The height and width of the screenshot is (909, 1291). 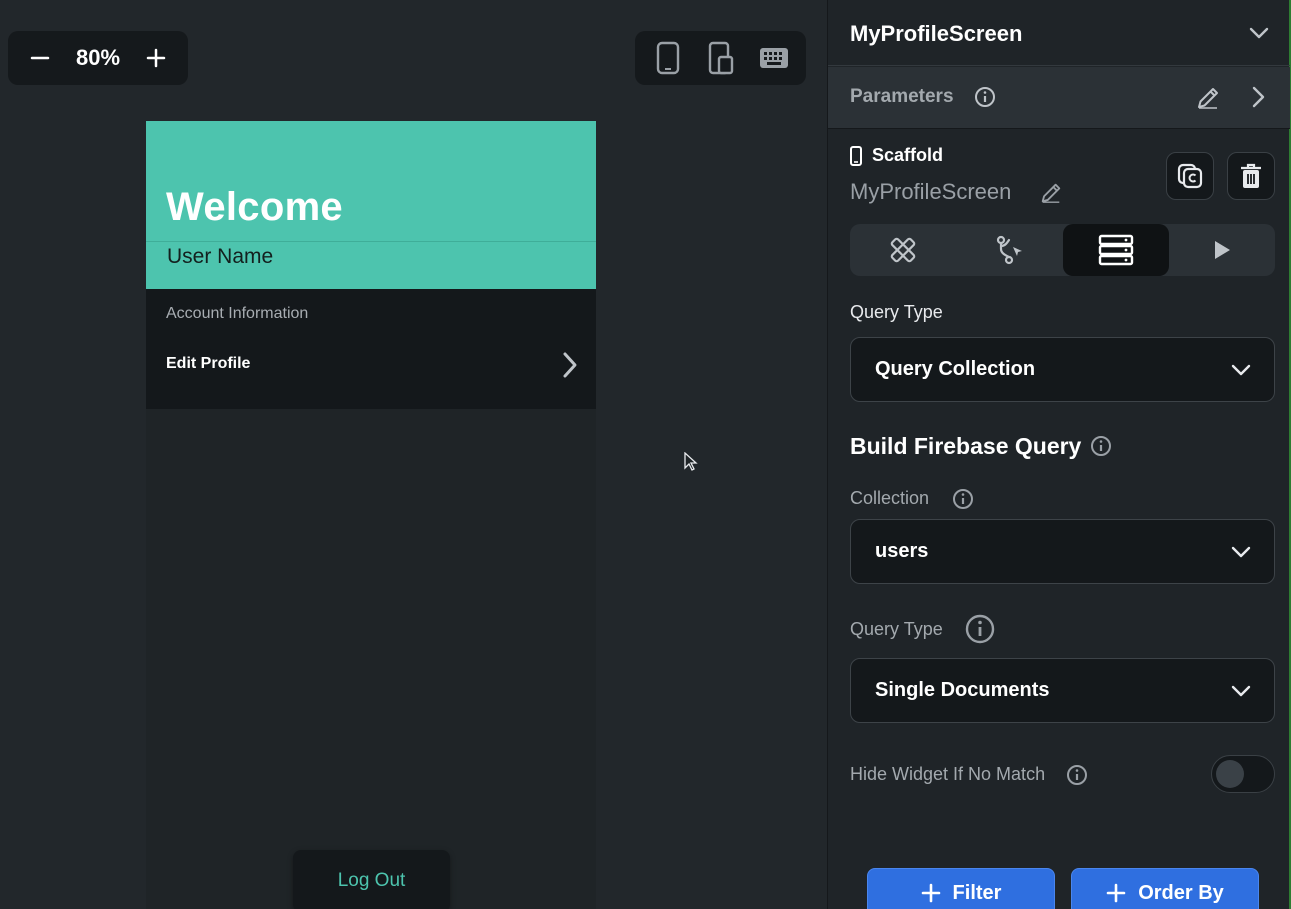 I want to click on zoom-in-button, so click(x=156, y=58).